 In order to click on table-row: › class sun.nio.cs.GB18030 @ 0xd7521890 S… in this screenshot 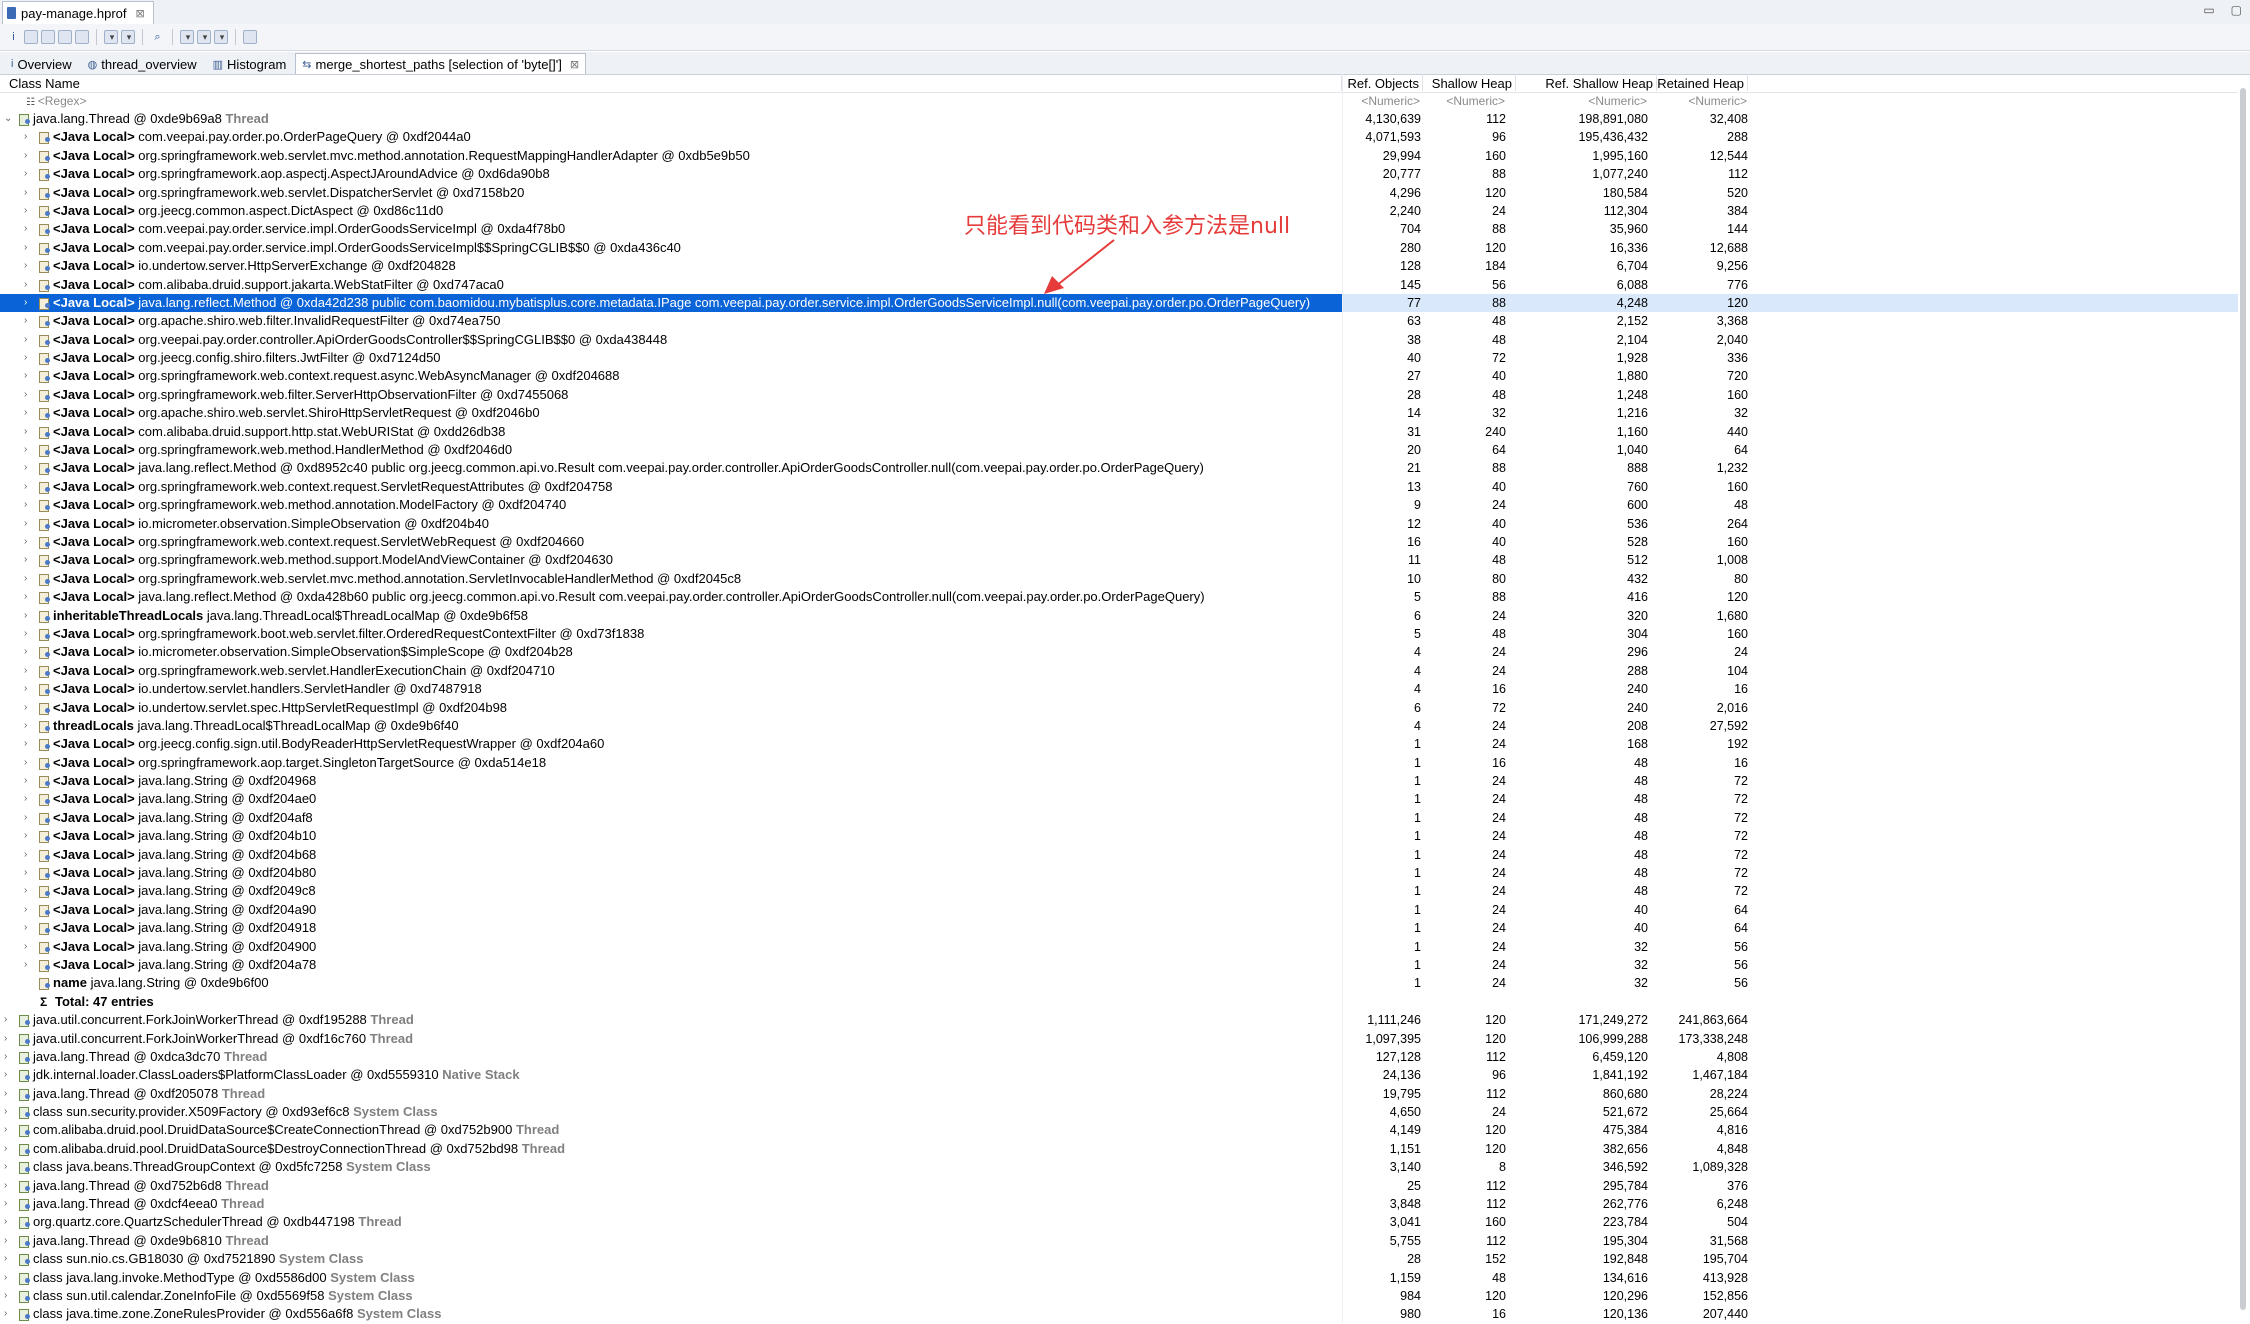, I will do `click(1119, 1259)`.